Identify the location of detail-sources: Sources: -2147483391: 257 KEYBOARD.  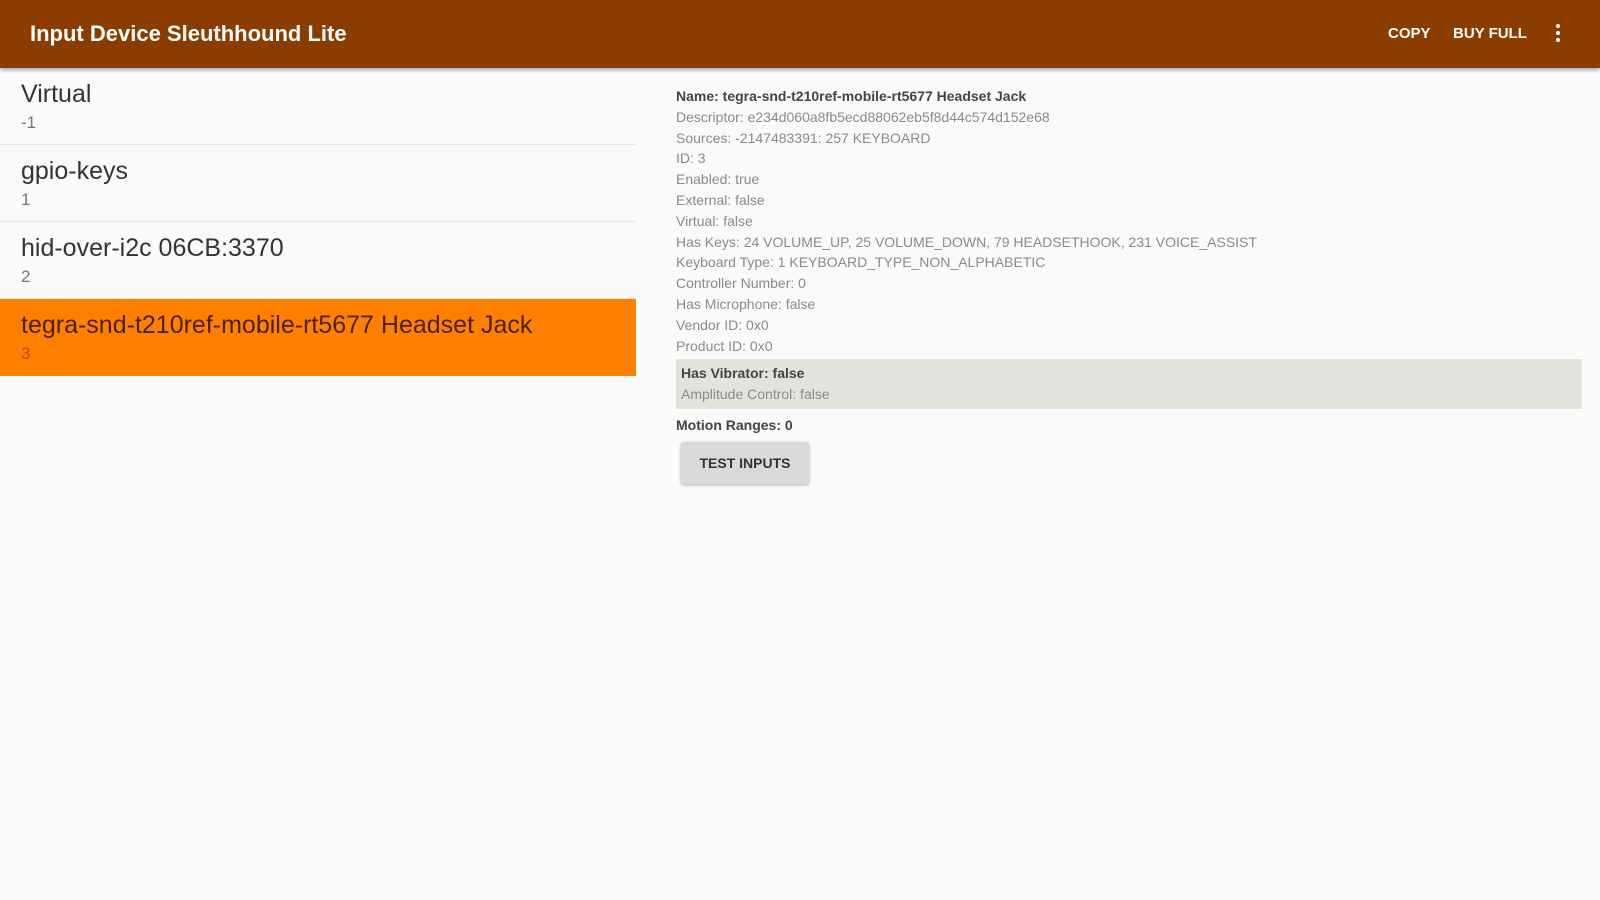
(803, 137).